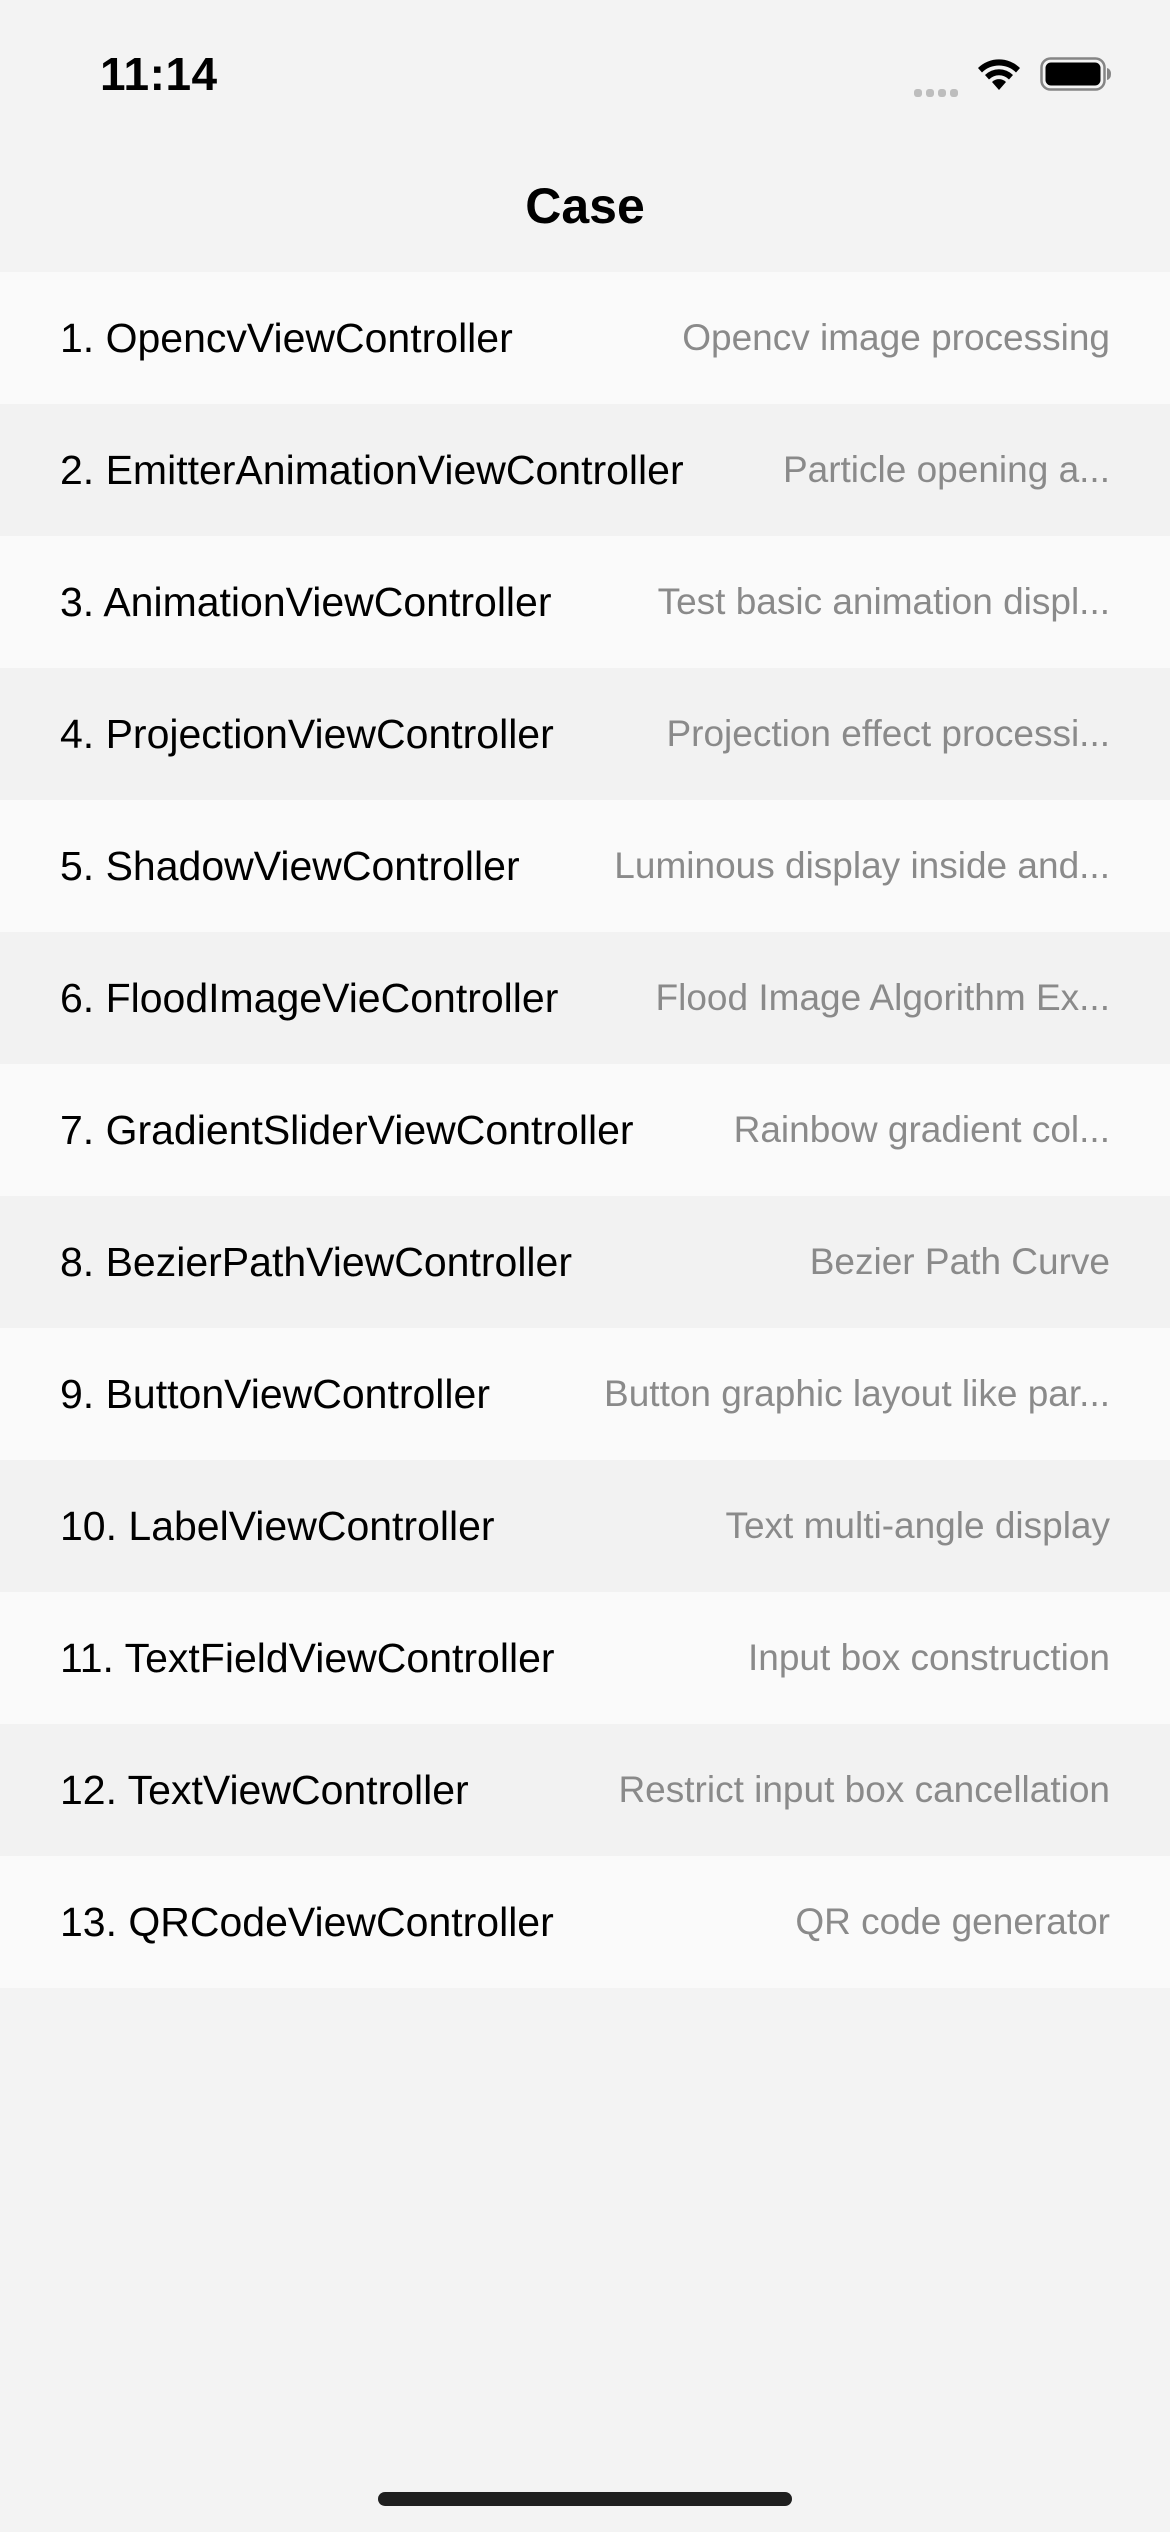 Image resolution: width=1170 pixels, height=2532 pixels. I want to click on case-title: 13. QRCodeViewController, so click(307, 1922).